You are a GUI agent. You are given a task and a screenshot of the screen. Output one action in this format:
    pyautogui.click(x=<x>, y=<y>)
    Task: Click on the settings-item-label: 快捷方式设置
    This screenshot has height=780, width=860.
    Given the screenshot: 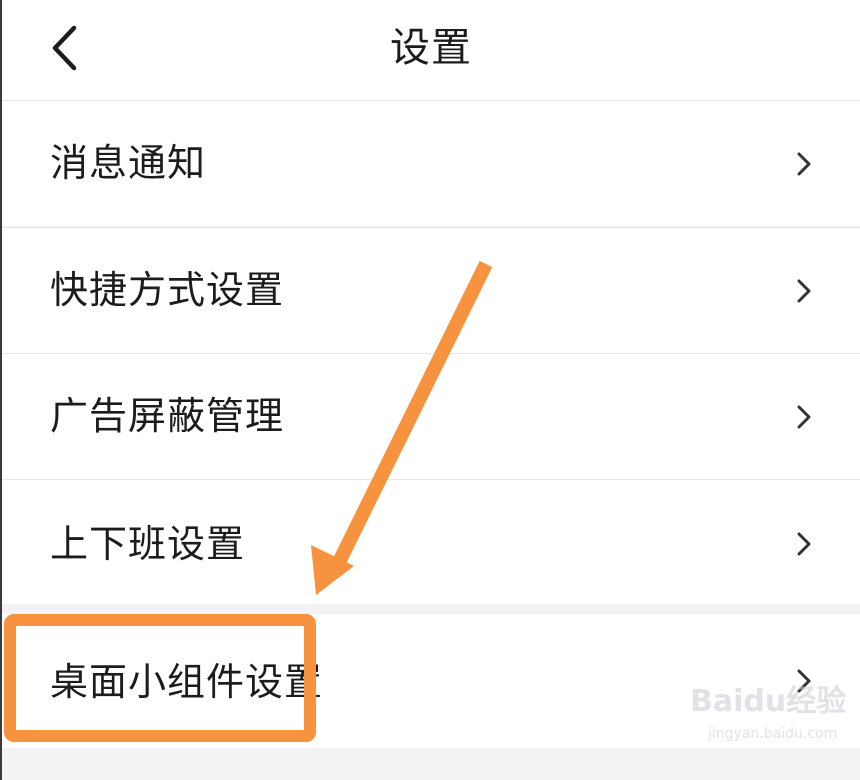 What is the action you would take?
    pyautogui.click(x=167, y=290)
    